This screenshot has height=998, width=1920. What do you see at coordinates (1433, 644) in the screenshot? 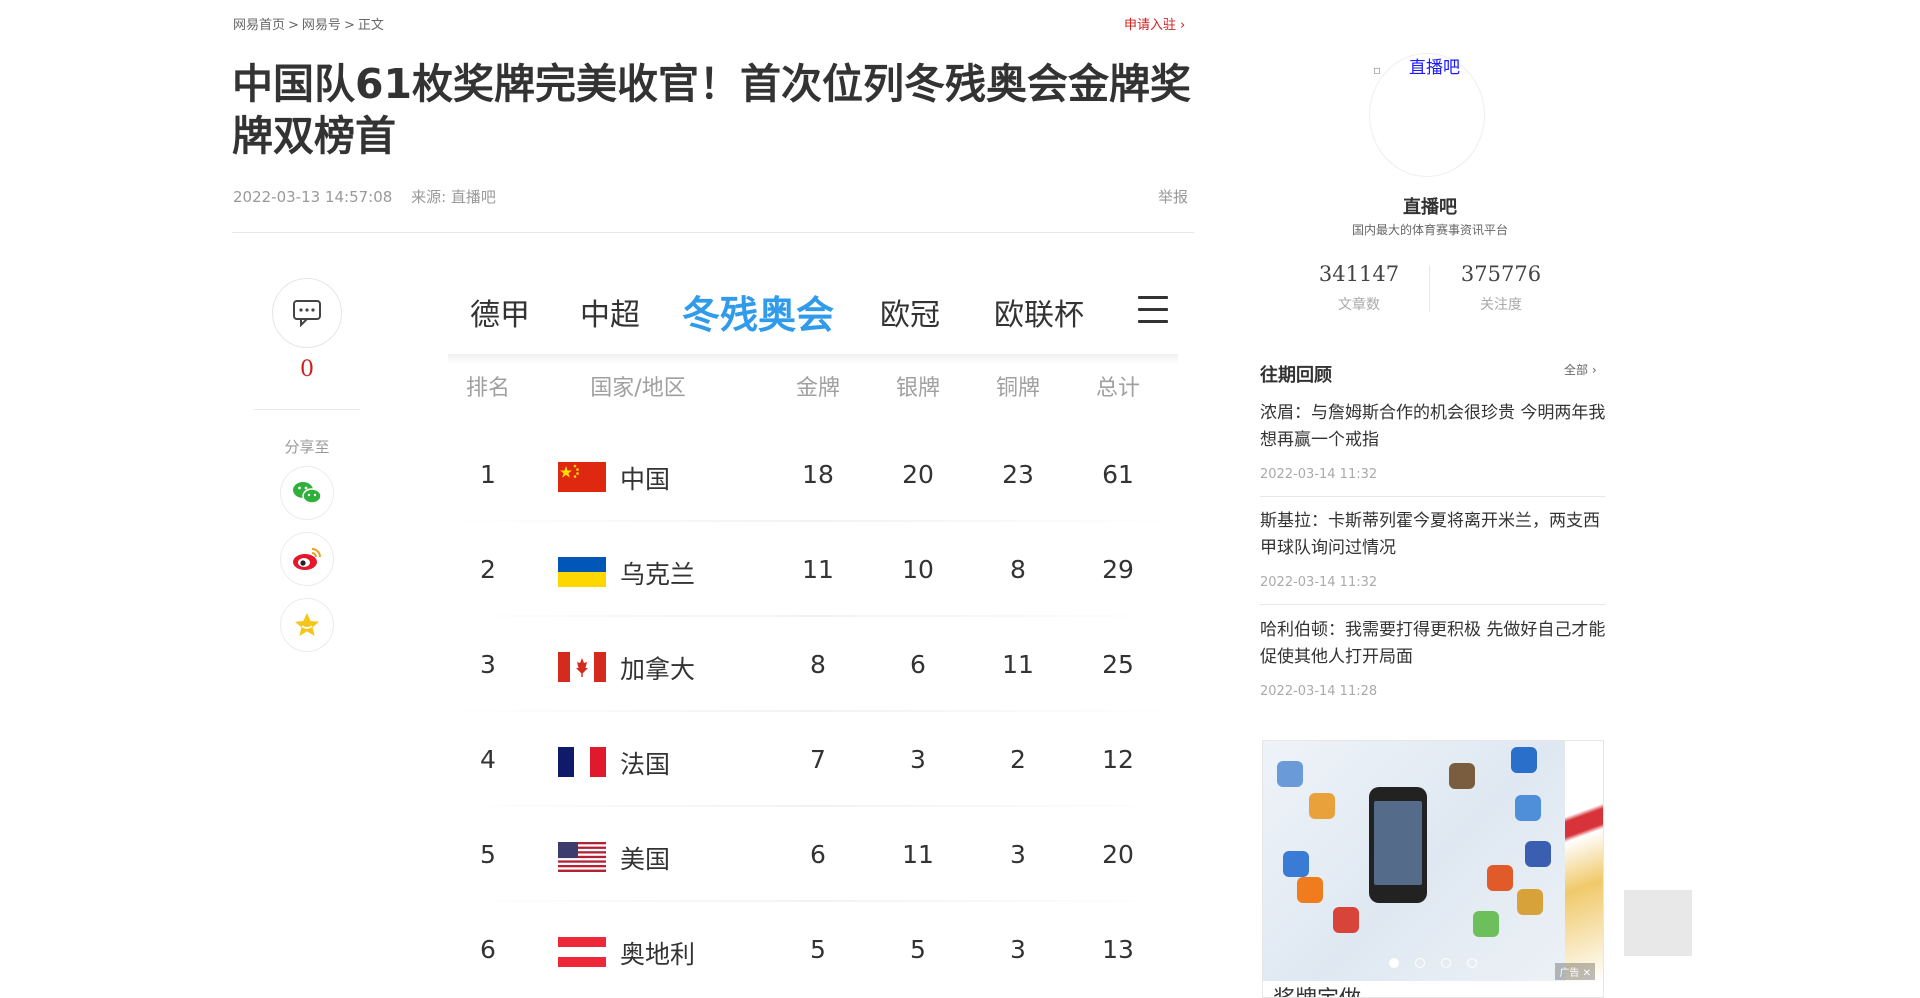
I see `review-title: 哈利伯顿：我需要打得更积极 先做好自己才能促使其他人打开局面` at bounding box center [1433, 644].